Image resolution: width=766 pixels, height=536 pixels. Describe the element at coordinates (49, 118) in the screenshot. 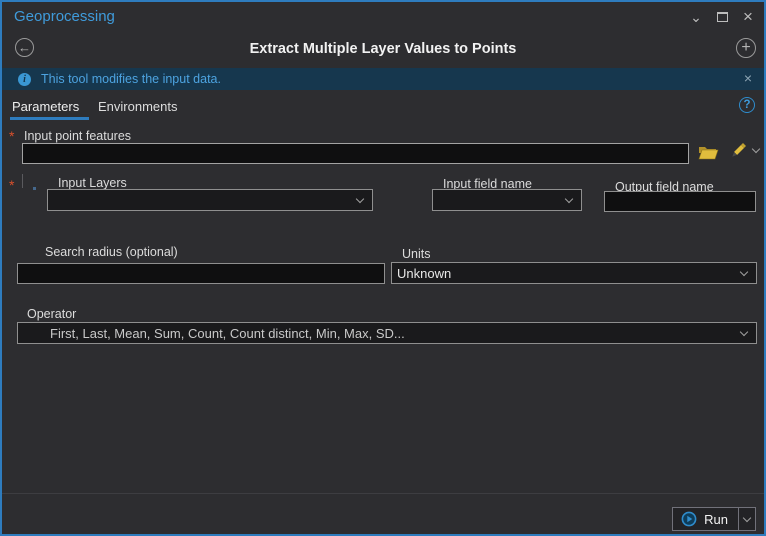

I see `active-tab-underline` at that location.